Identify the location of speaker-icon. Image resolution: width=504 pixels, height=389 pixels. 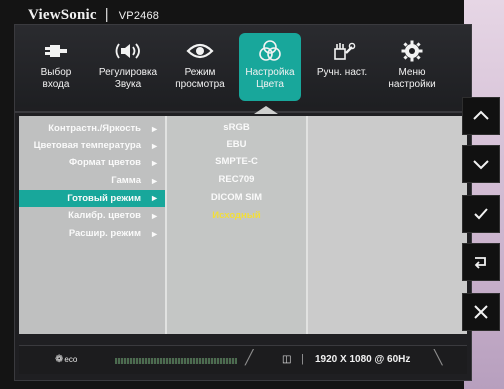
(128, 51).